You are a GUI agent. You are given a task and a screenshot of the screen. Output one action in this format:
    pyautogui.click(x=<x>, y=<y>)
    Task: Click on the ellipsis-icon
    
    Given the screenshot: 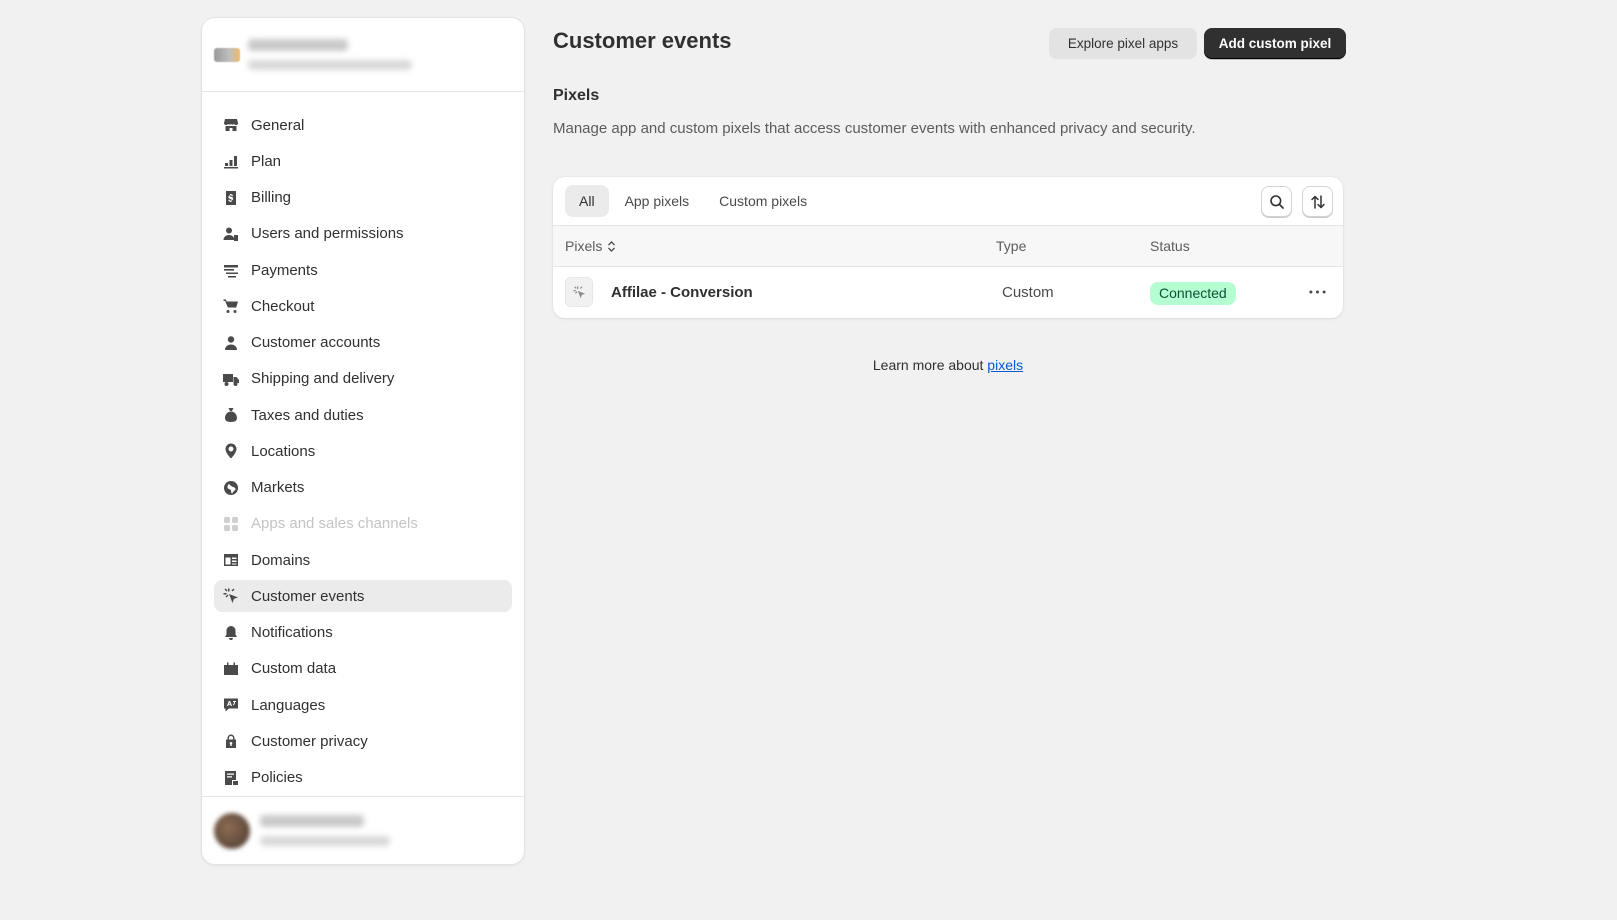 What is the action you would take?
    pyautogui.click(x=1317, y=292)
    